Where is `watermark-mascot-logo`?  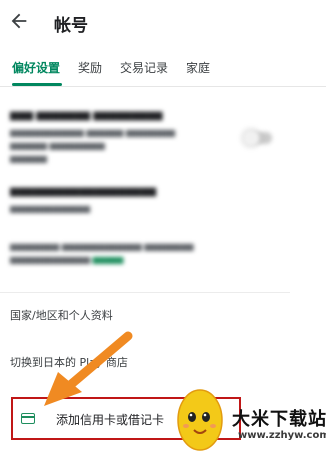 watermark-mascot-logo is located at coordinates (200, 420).